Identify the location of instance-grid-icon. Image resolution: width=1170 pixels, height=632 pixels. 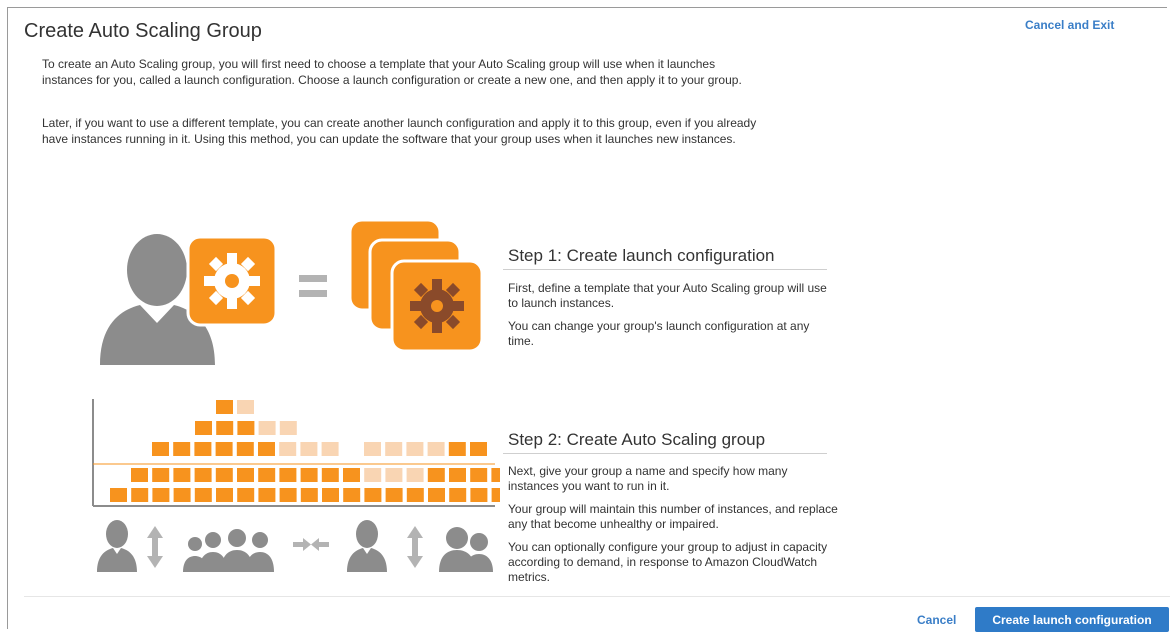
(296, 453).